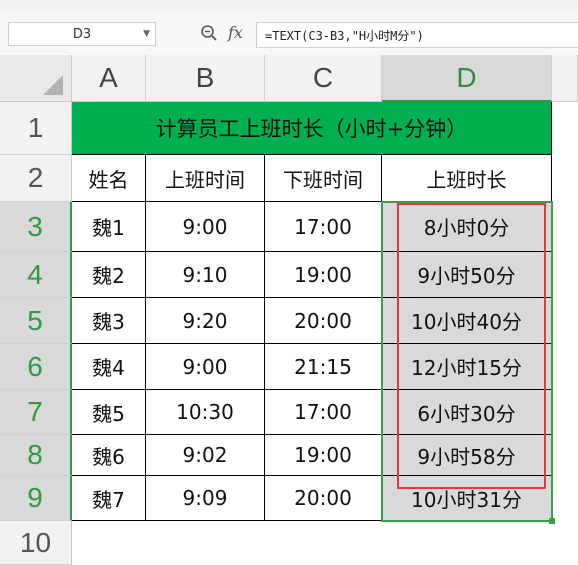 Image resolution: width=578 pixels, height=565 pixels. Describe the element at coordinates (205, 275) in the screenshot. I see `cell-b4: 9:10` at that location.